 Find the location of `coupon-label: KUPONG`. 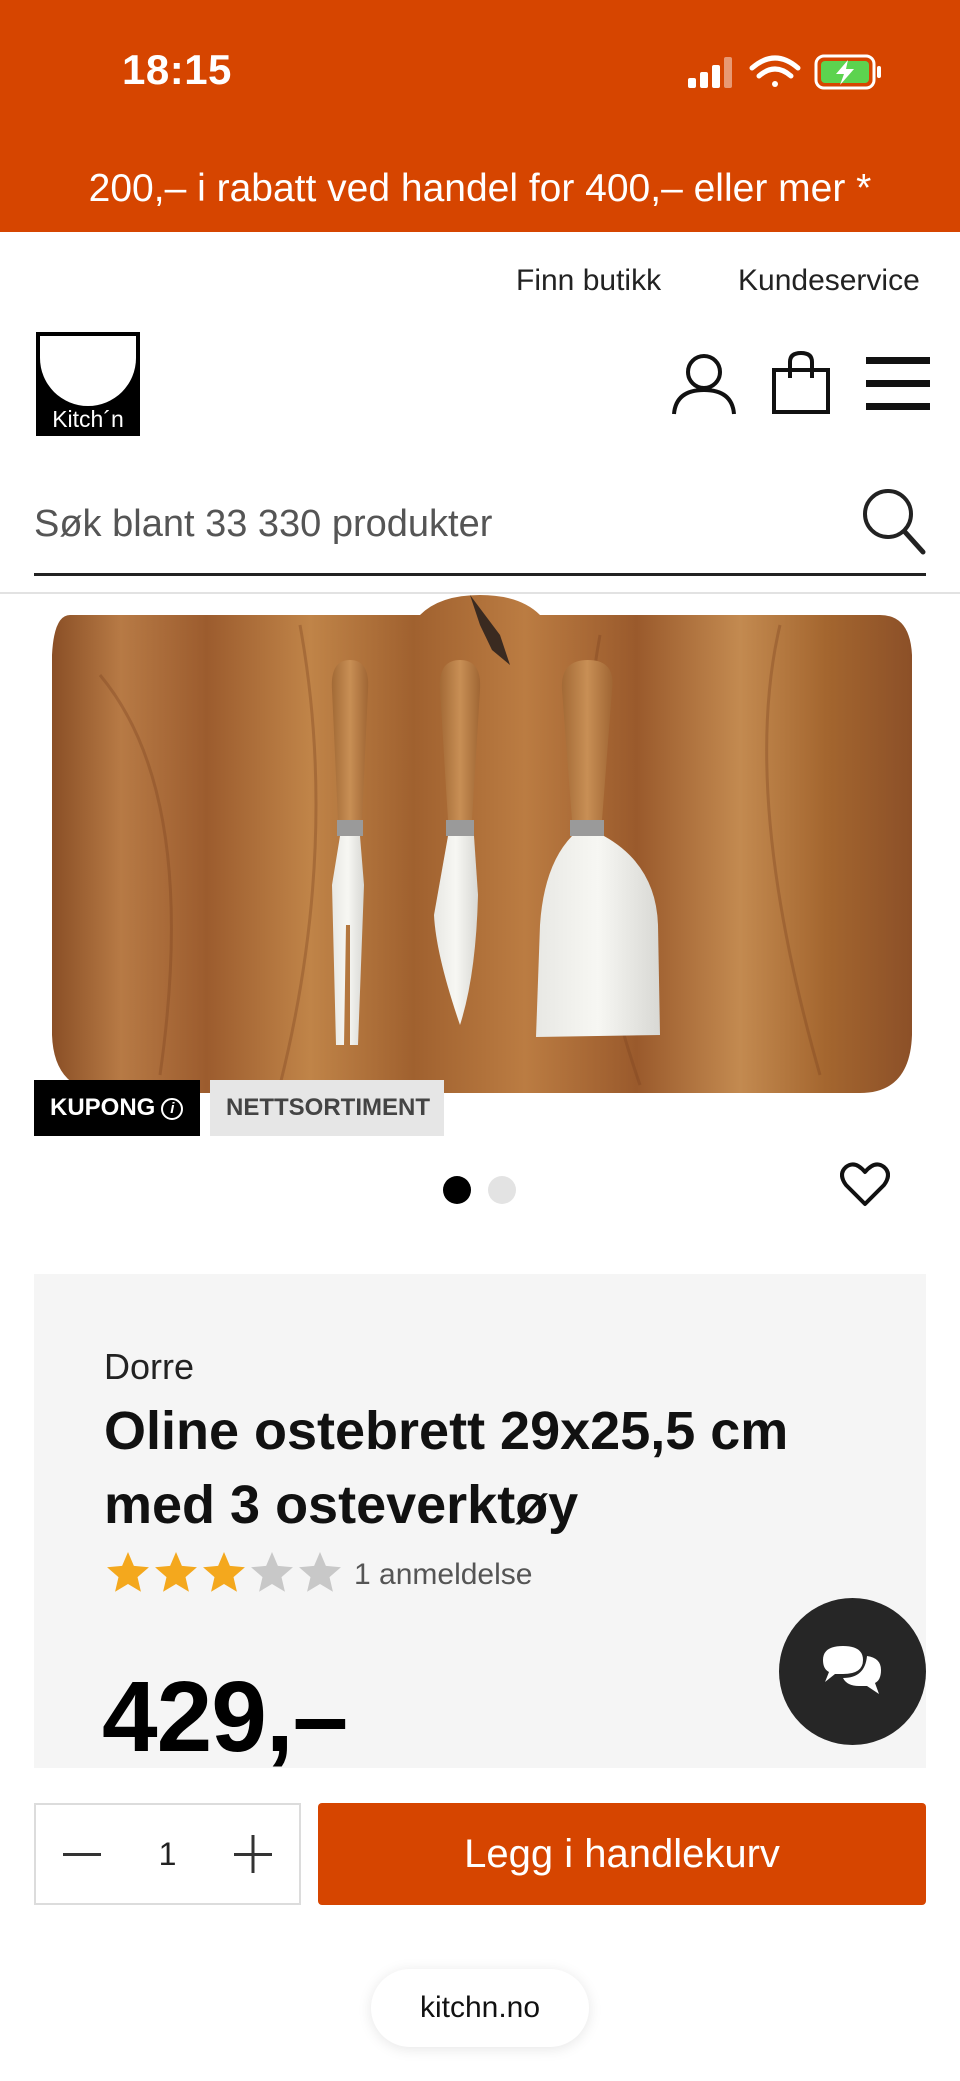

coupon-label: KUPONG is located at coordinates (103, 1107).